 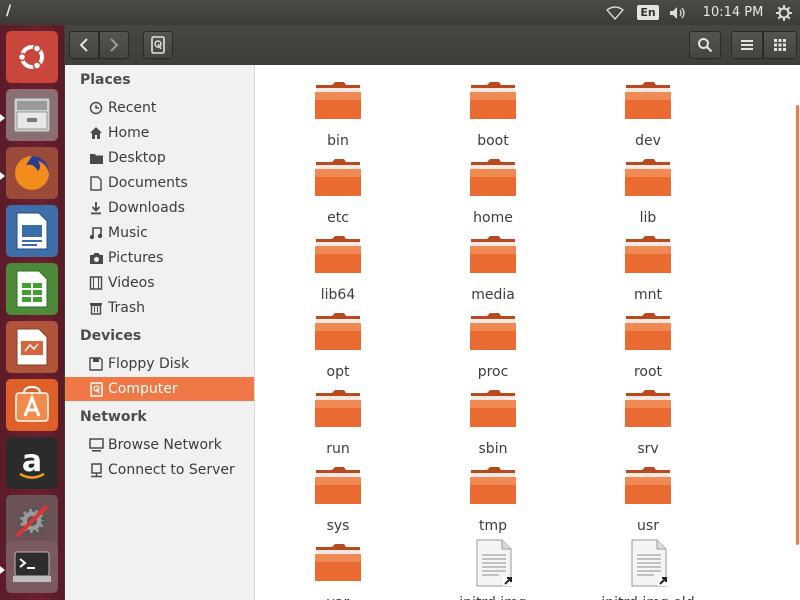 I want to click on sidebar-item-label: Computer, so click(x=143, y=389).